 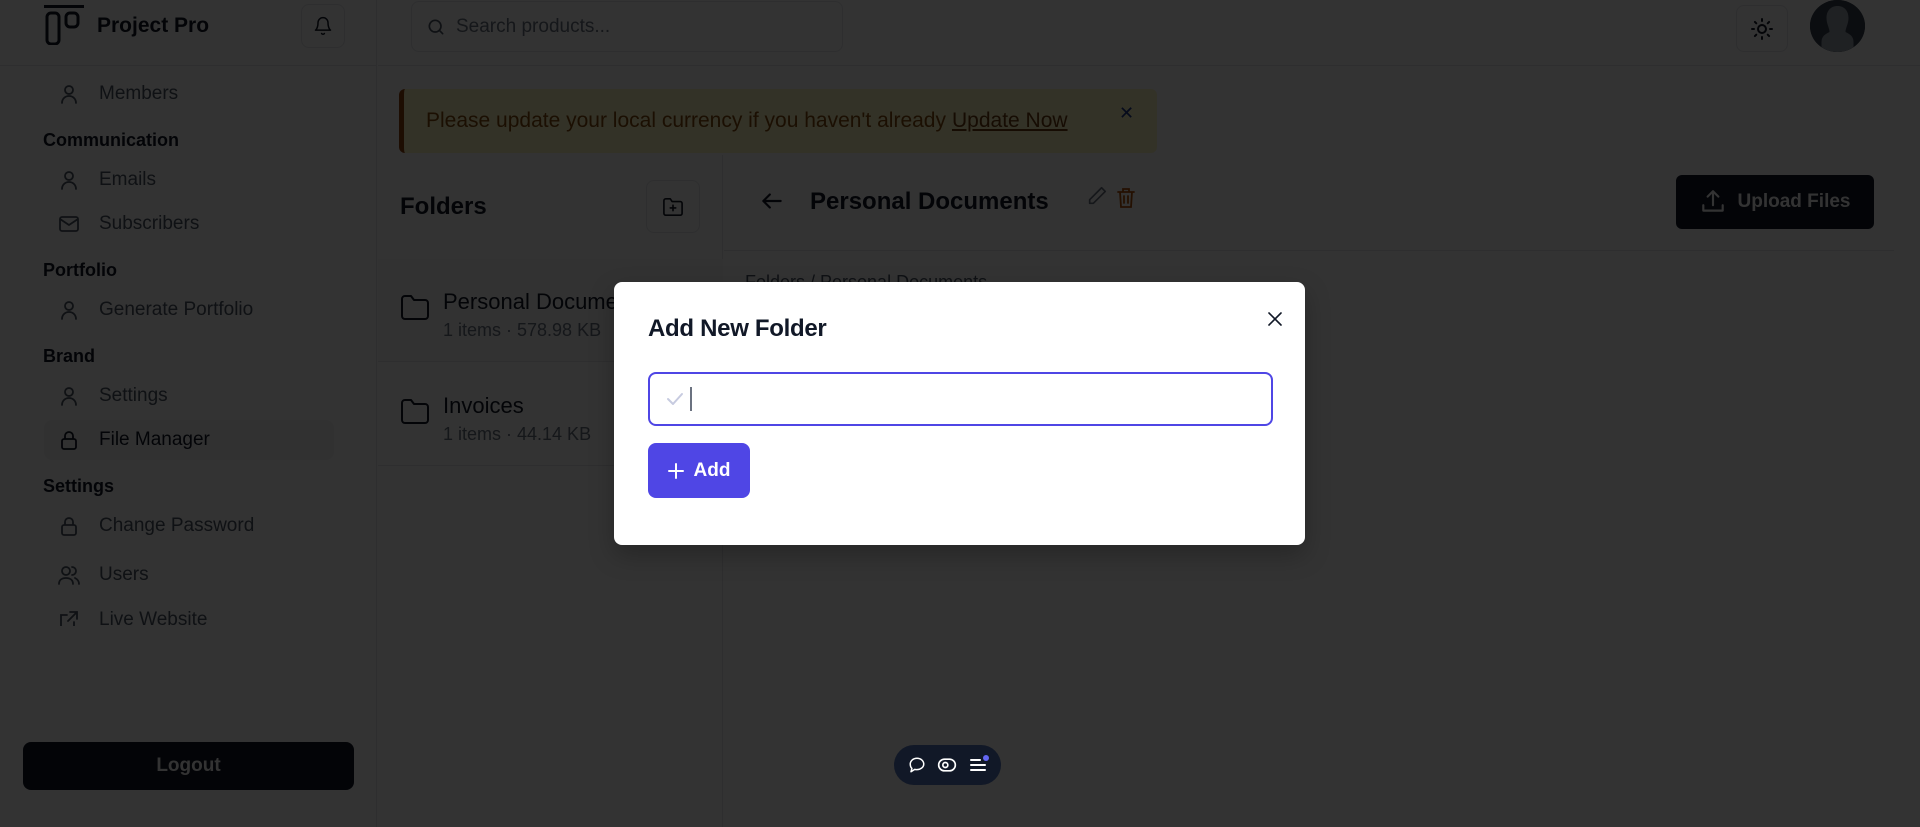 I want to click on notification-dot, so click(x=986, y=758).